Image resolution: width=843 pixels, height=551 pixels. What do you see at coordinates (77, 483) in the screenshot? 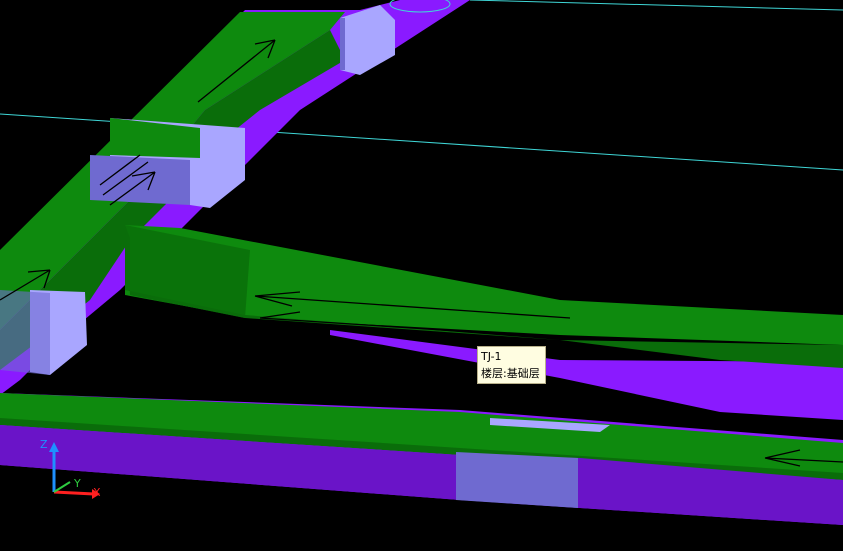
I see `axis-y-label: Y` at bounding box center [77, 483].